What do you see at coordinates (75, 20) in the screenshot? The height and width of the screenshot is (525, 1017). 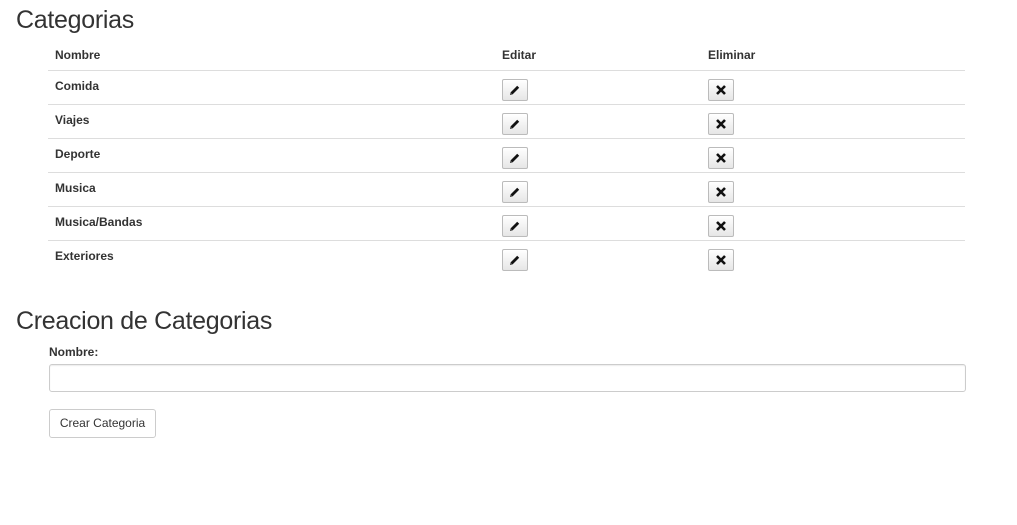 I see `page-title: Categorias` at bounding box center [75, 20].